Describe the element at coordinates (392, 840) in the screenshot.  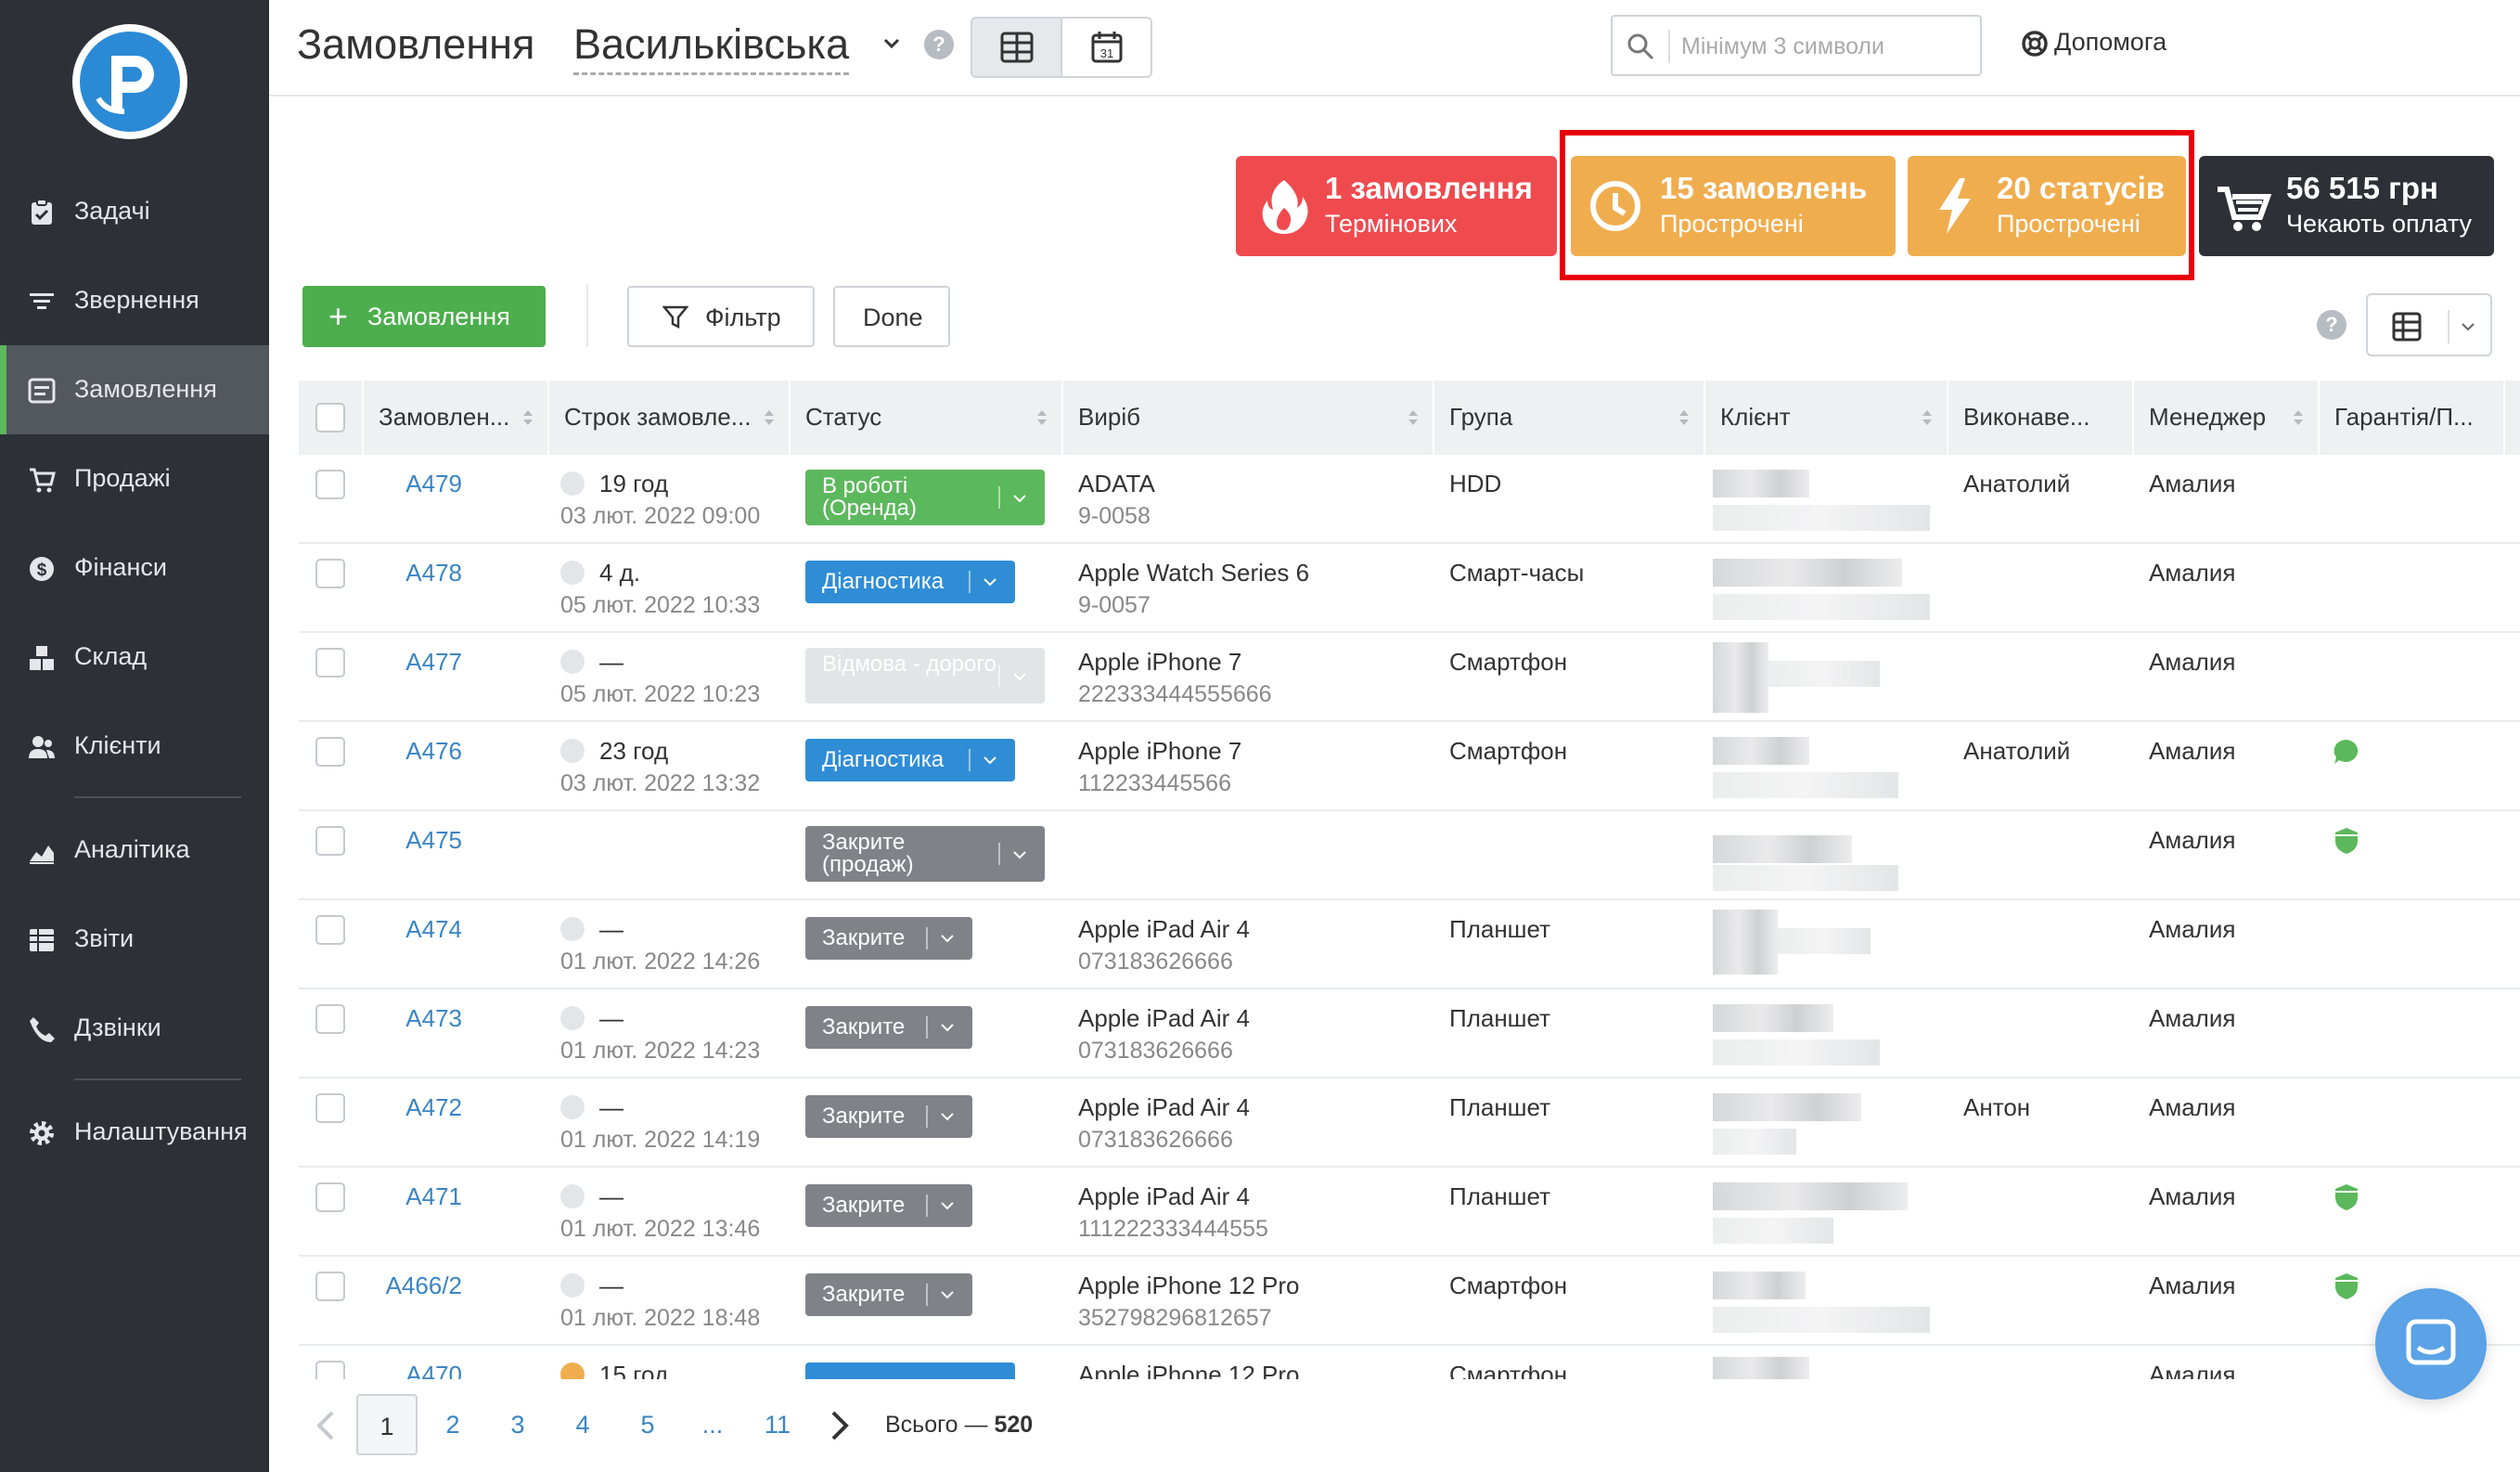
I see `order-number-link: A475` at that location.